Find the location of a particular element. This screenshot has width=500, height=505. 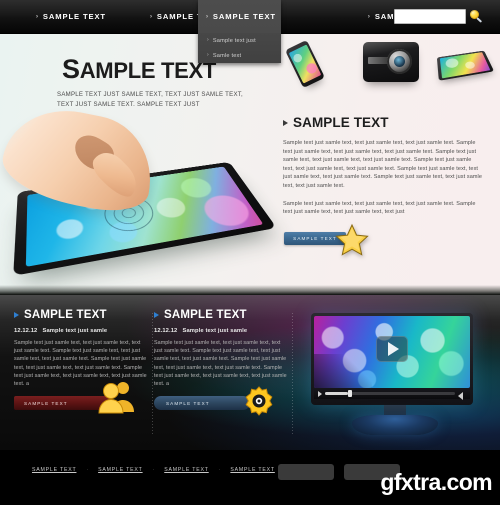

tablet-small-screen is located at coordinates (465, 65).